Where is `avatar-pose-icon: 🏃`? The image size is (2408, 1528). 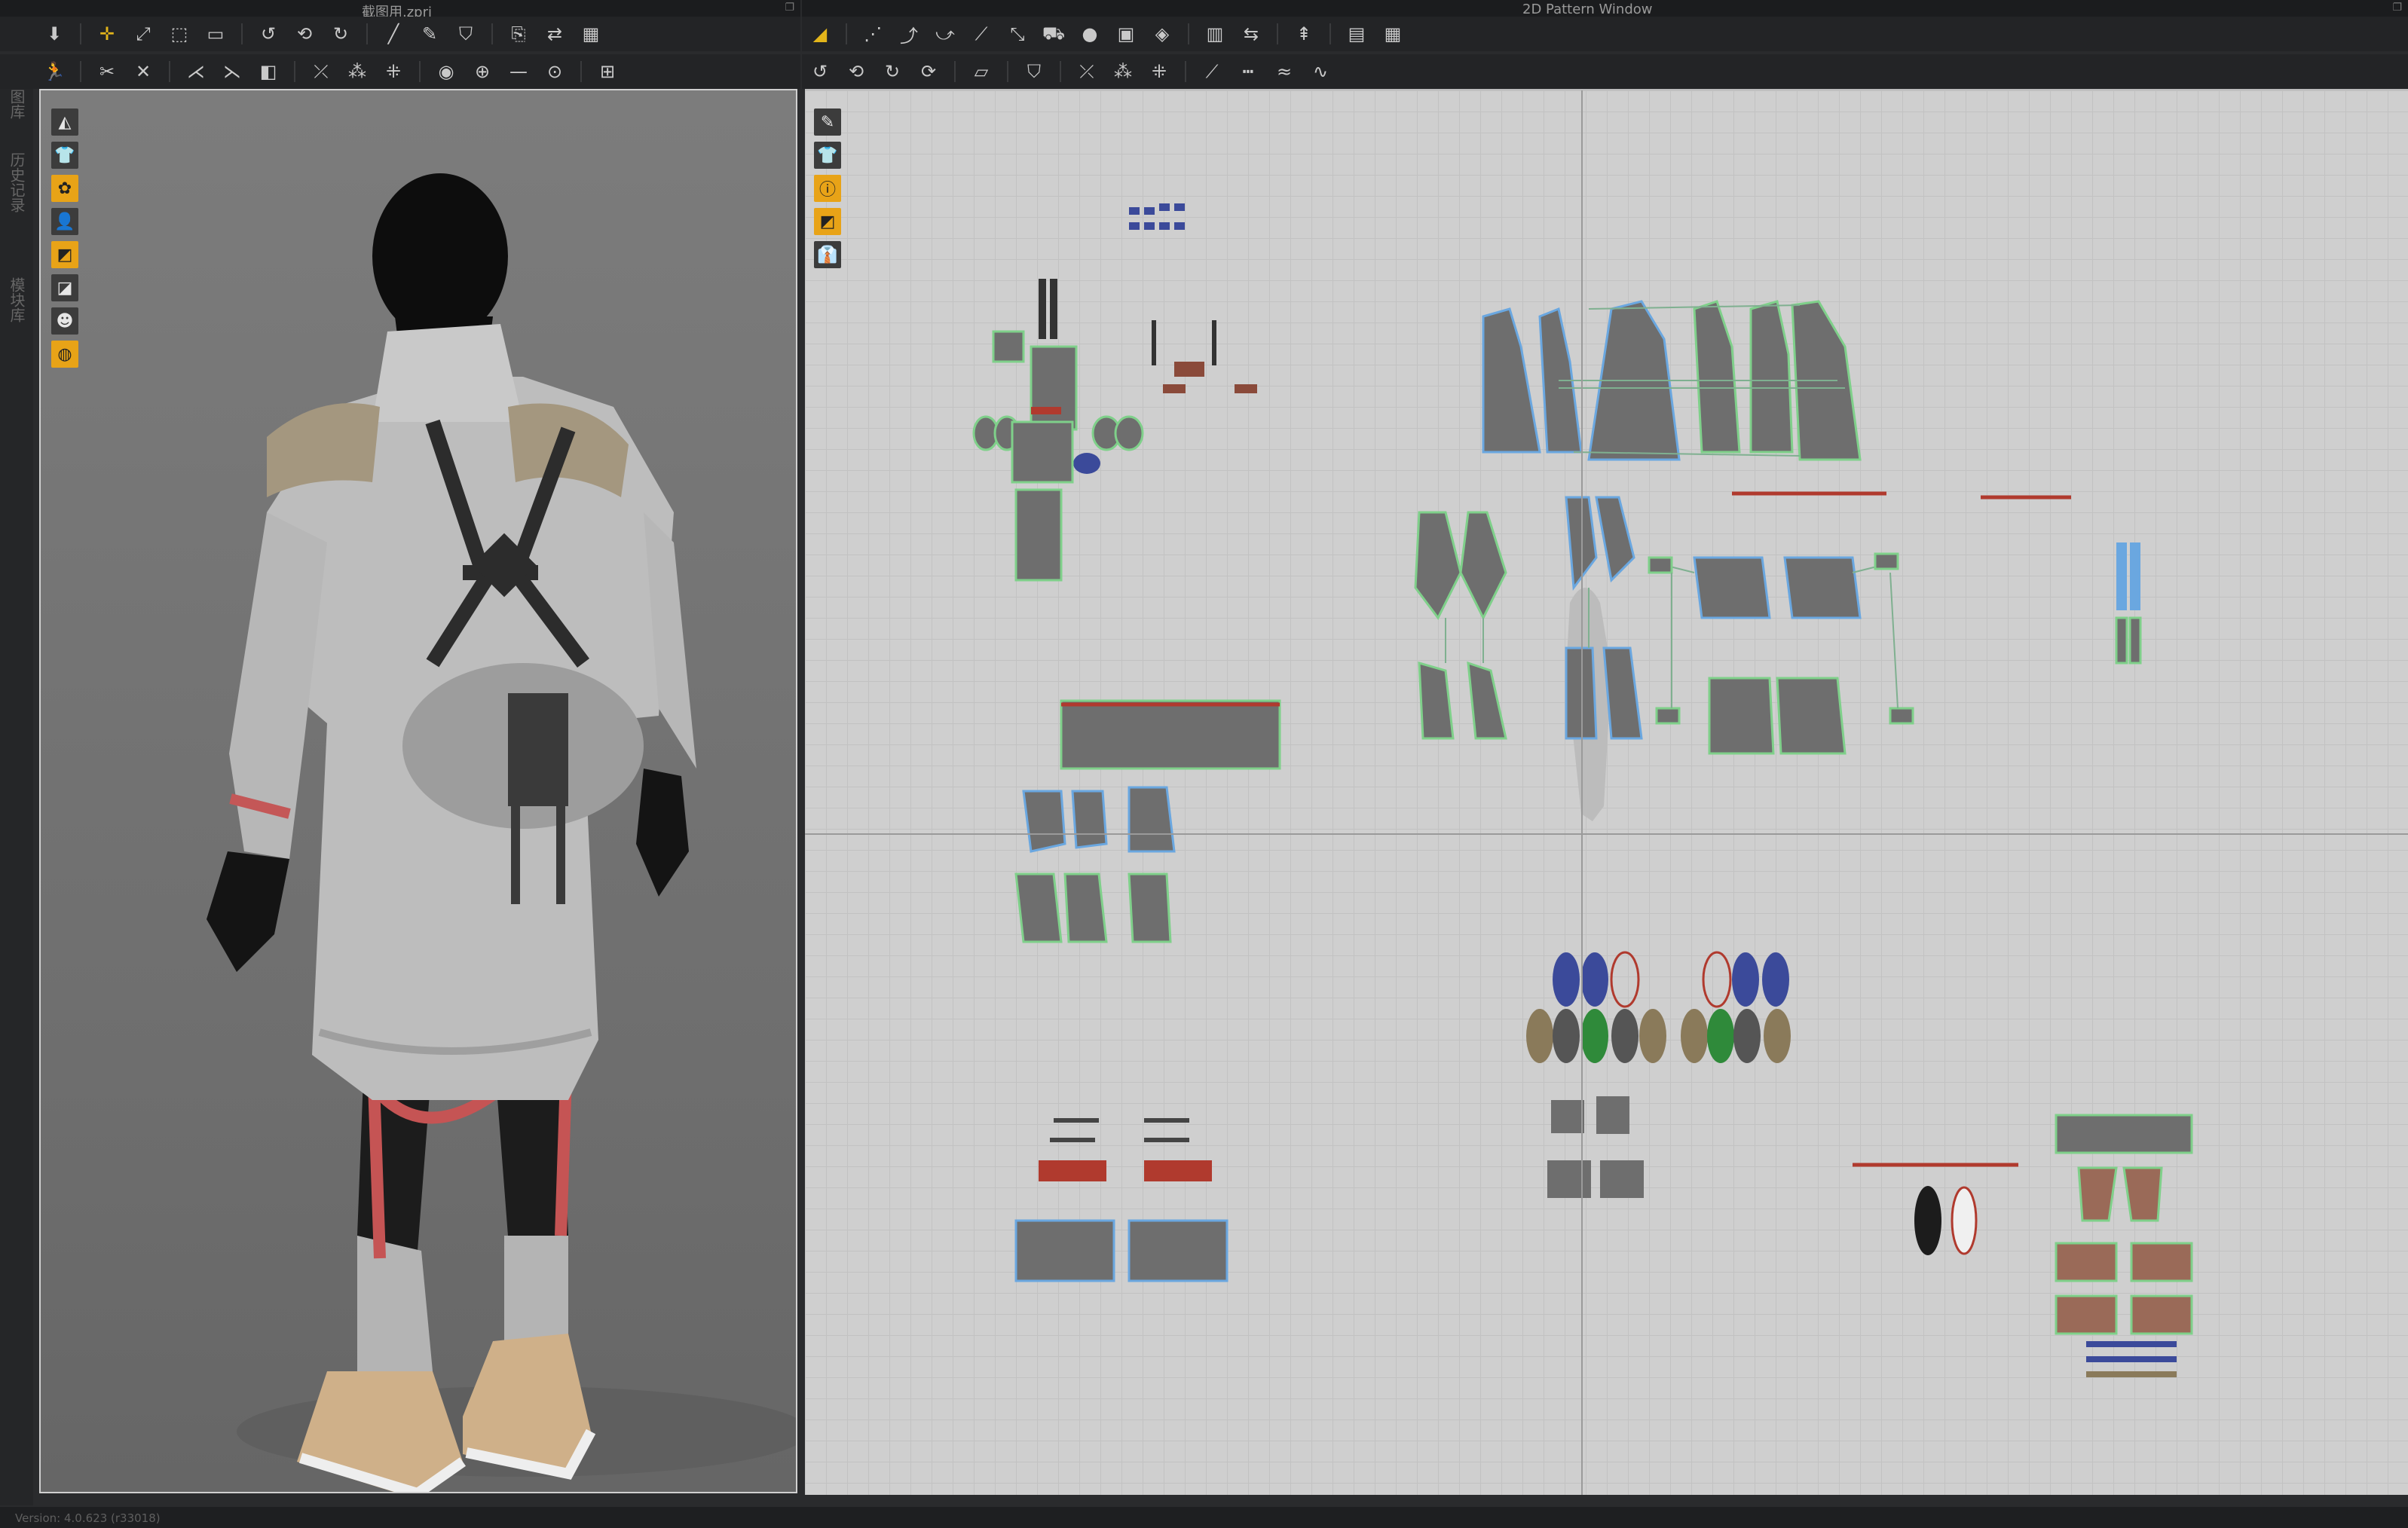
avatar-pose-icon: 🏃 is located at coordinates (54, 72).